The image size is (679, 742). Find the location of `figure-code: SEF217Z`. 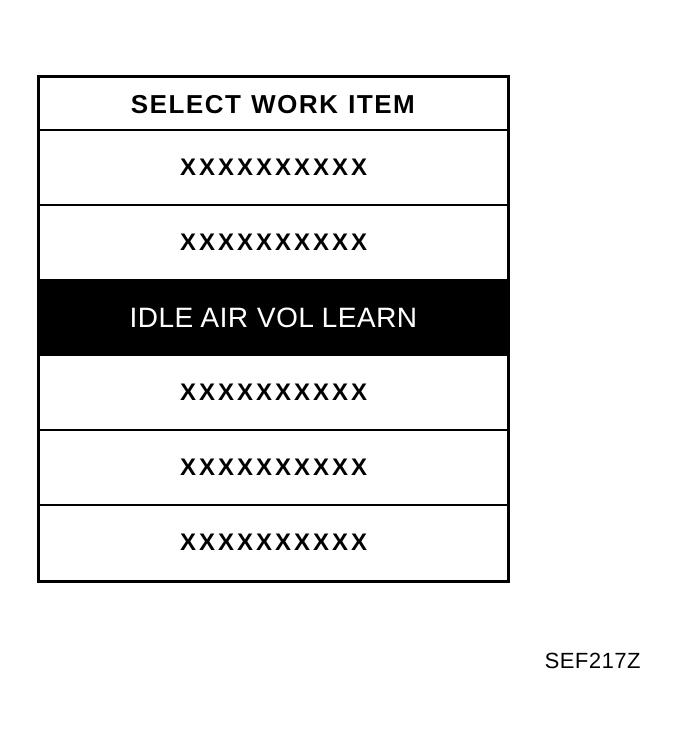

figure-code: SEF217Z is located at coordinates (592, 661).